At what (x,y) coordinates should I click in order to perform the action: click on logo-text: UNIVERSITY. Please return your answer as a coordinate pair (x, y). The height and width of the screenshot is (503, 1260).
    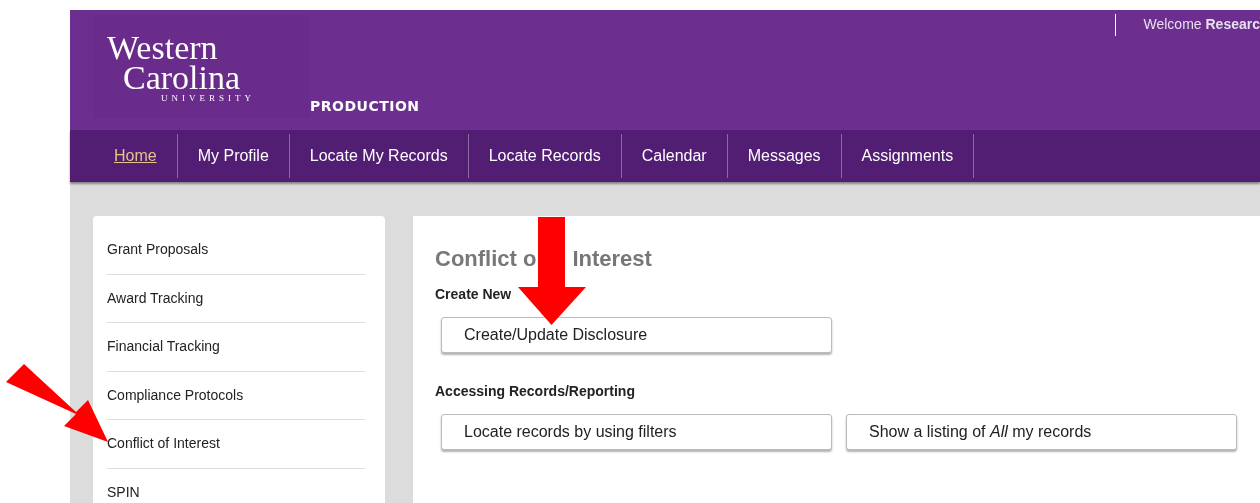
    Looking at the image, I should click on (208, 98).